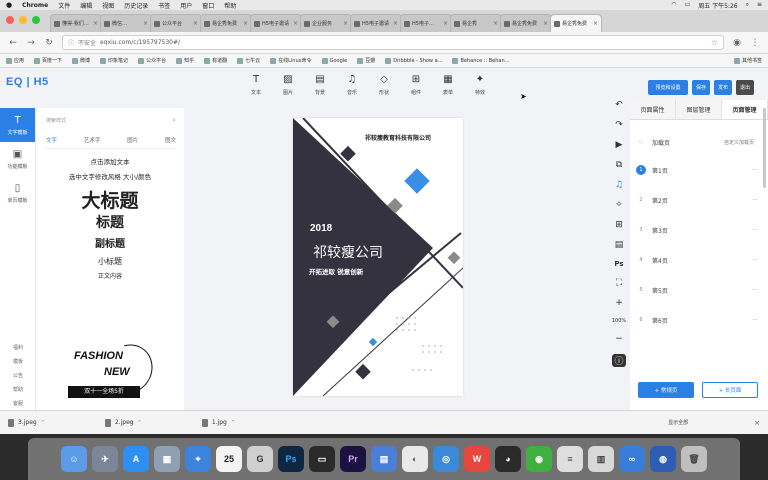  What do you see at coordinates (653, 109) in the screenshot?
I see `tab-page-properties: 页面属性` at bounding box center [653, 109].